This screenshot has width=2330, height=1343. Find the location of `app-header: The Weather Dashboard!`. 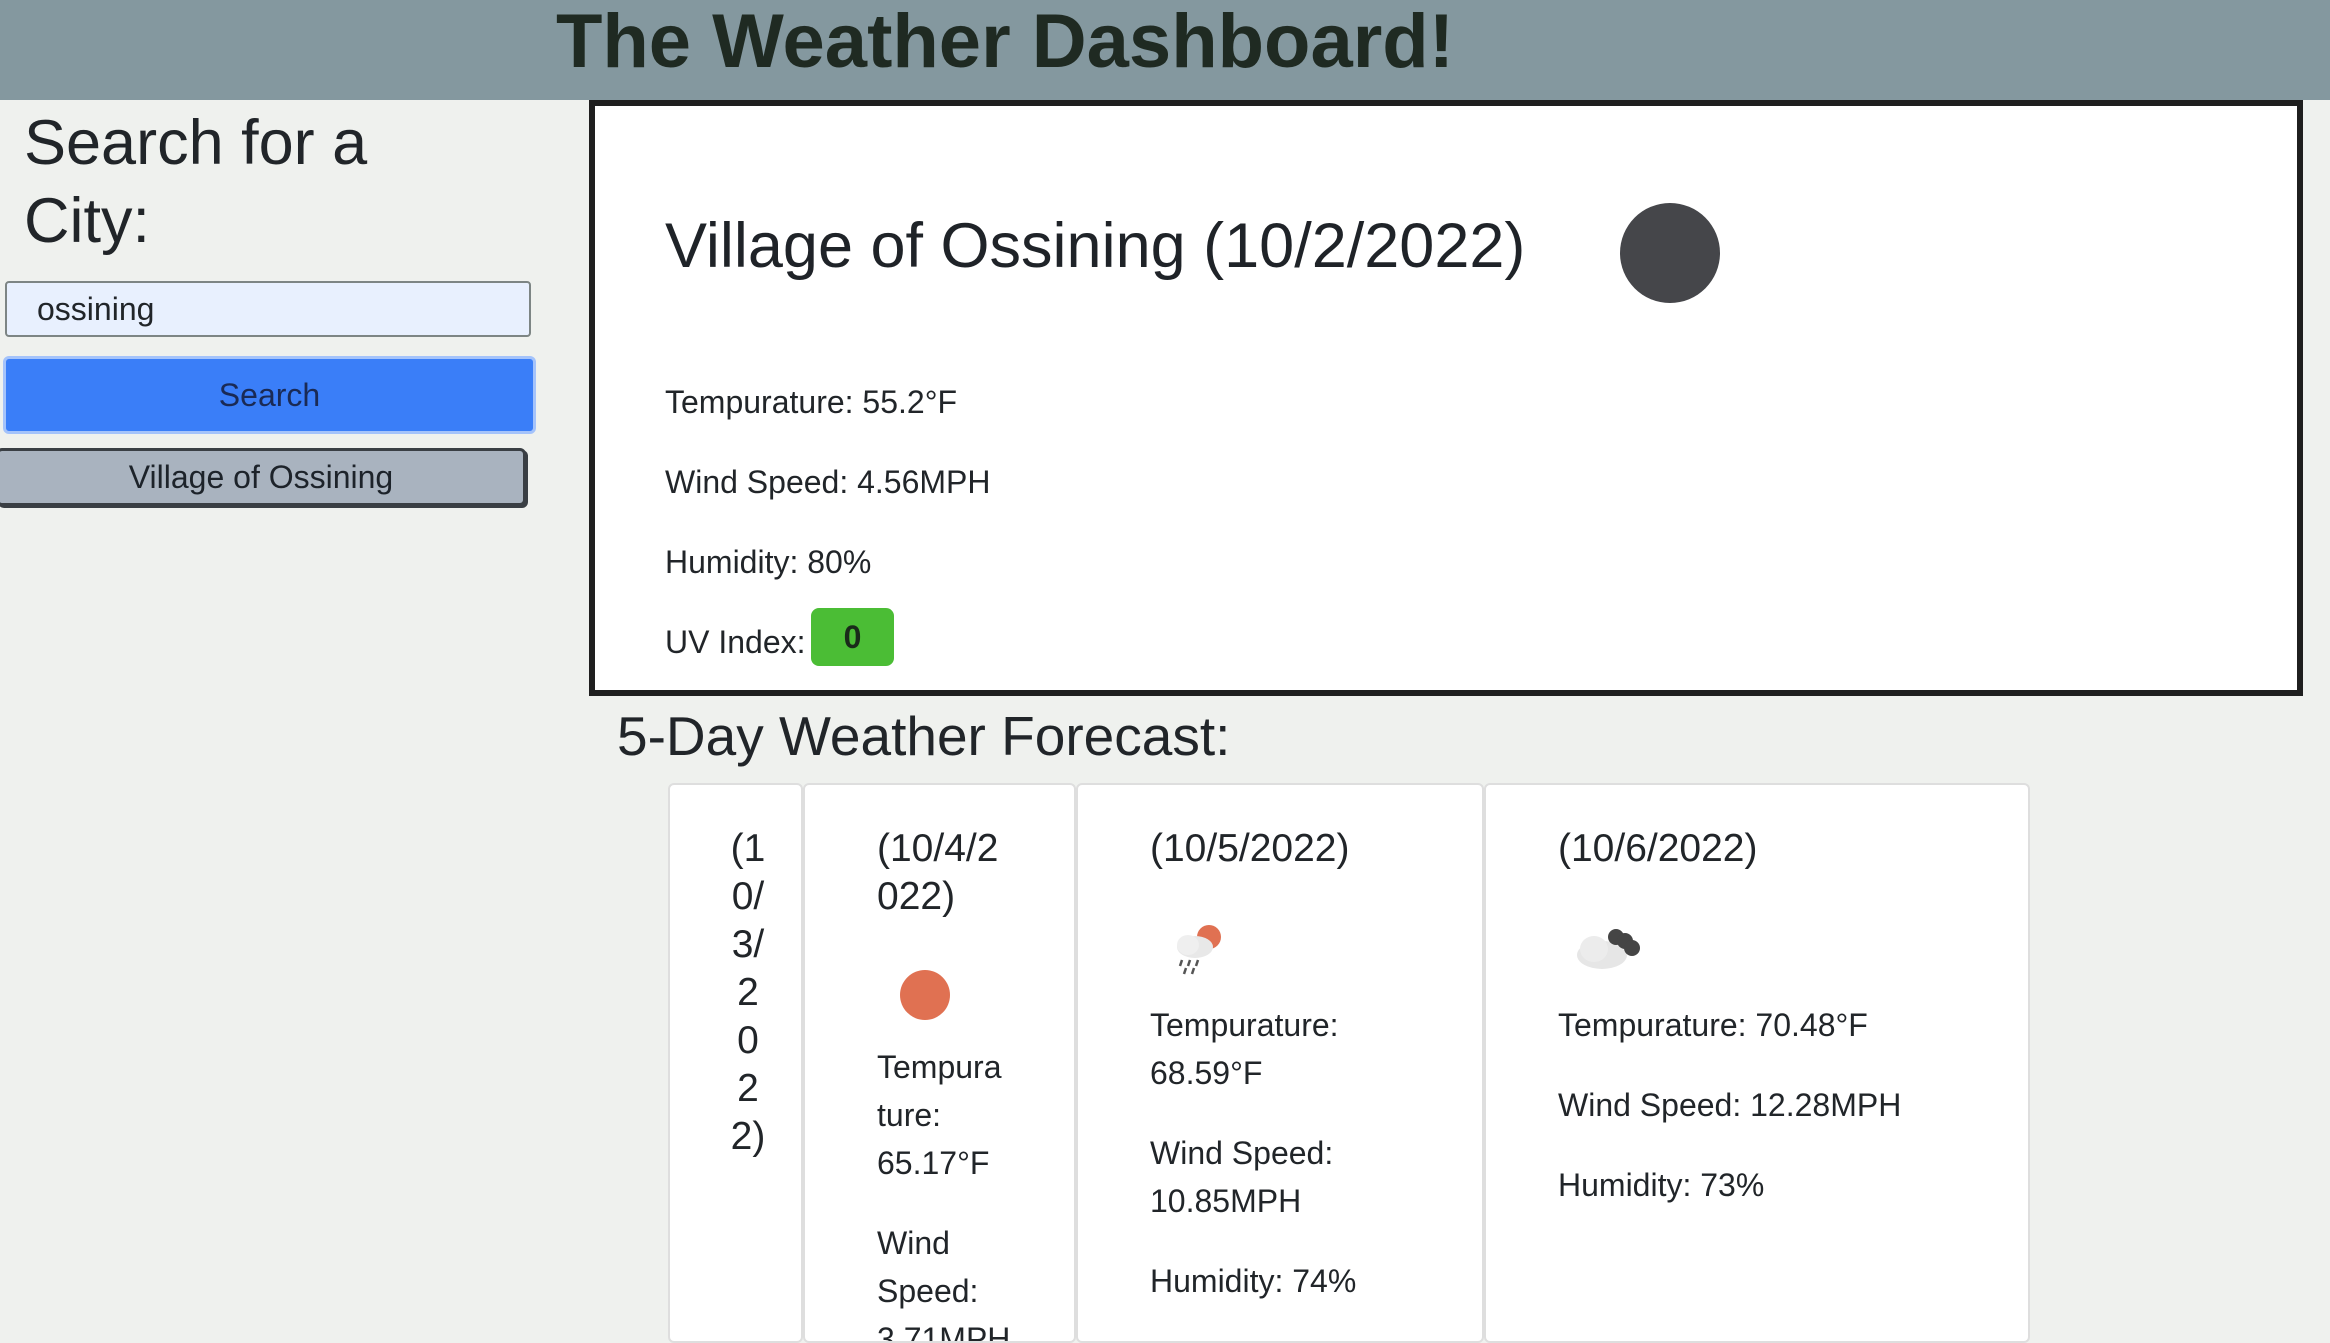

app-header: The Weather Dashboard! is located at coordinates (1165, 50).